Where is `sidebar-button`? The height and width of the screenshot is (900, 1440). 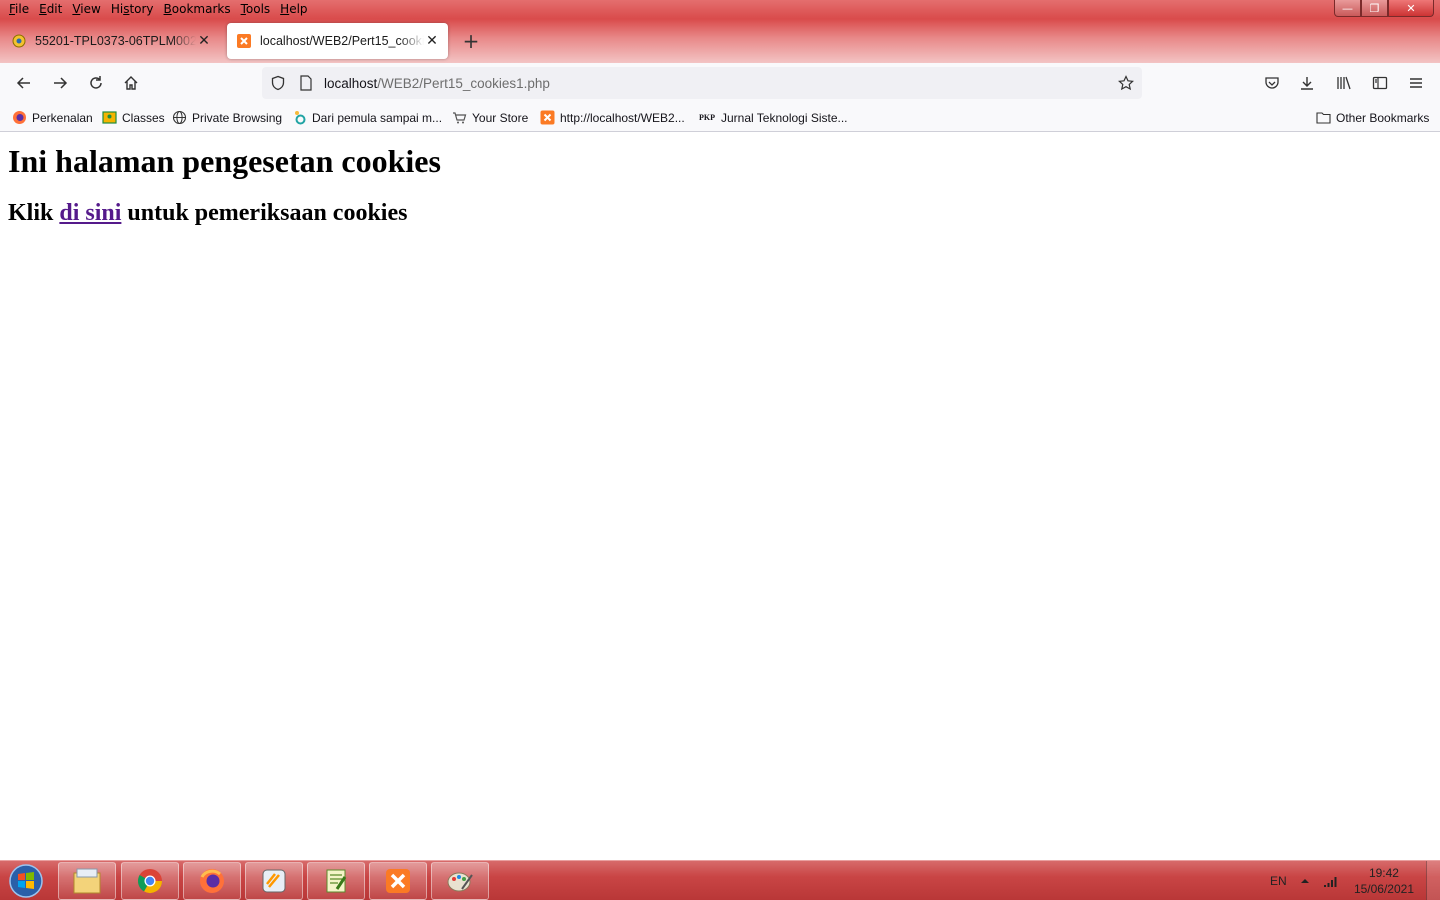 sidebar-button is located at coordinates (1380, 83).